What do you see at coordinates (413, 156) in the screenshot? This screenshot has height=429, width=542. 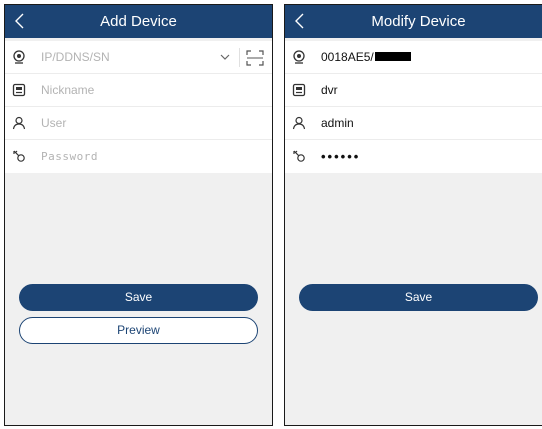 I see `password-row: ••••••` at bounding box center [413, 156].